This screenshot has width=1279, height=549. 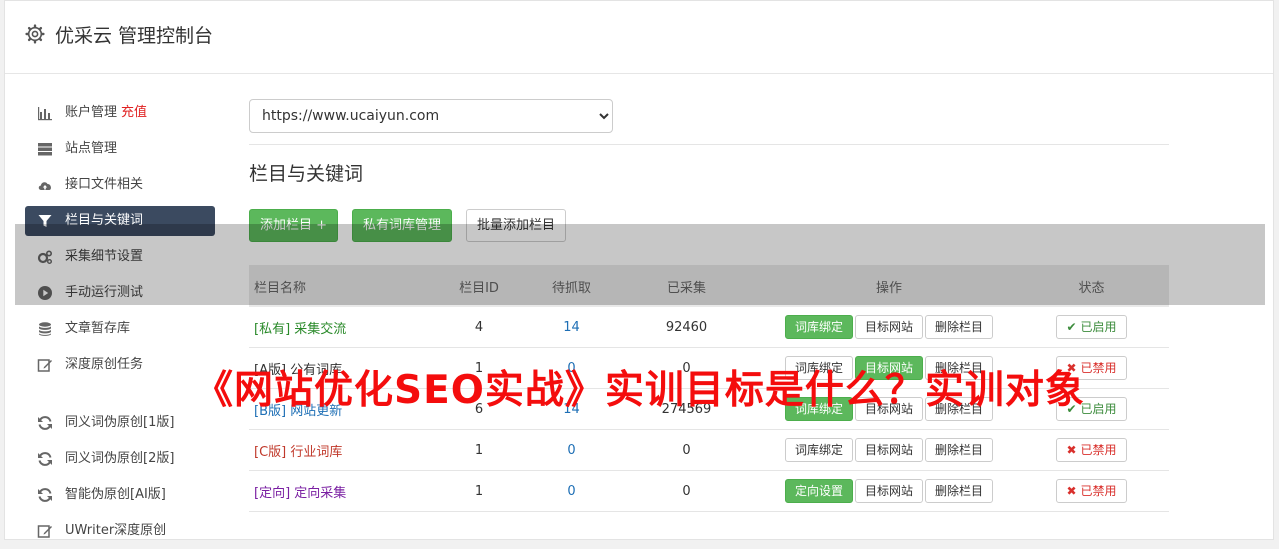 What do you see at coordinates (44, 186) in the screenshot?
I see `cloud-upload-icon` at bounding box center [44, 186].